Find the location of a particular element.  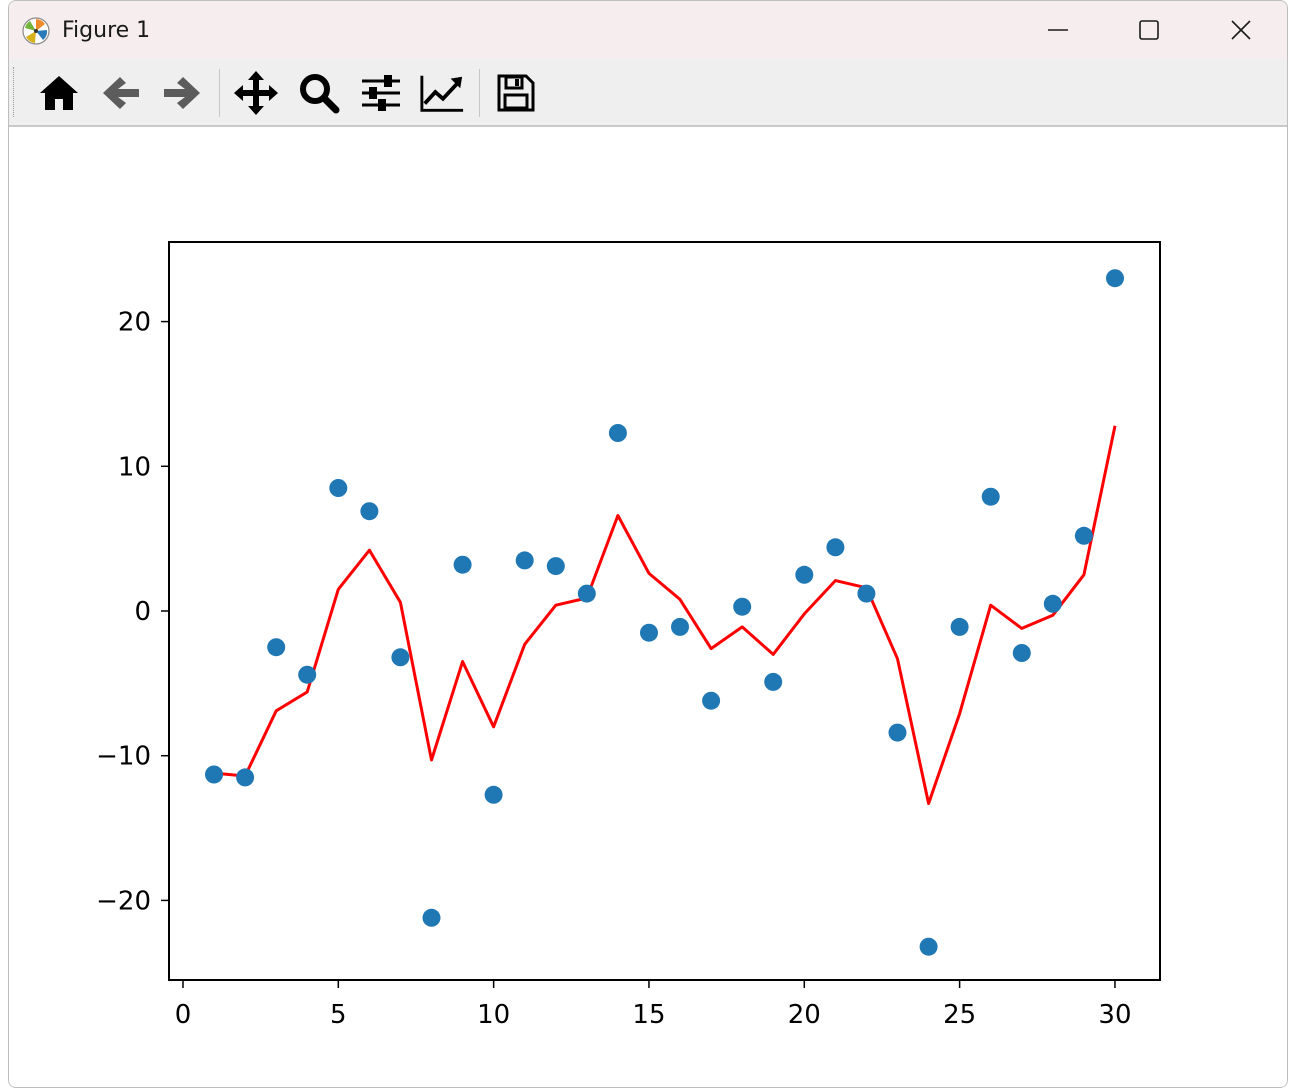

floppy-disk-icon is located at coordinates (516, 93).